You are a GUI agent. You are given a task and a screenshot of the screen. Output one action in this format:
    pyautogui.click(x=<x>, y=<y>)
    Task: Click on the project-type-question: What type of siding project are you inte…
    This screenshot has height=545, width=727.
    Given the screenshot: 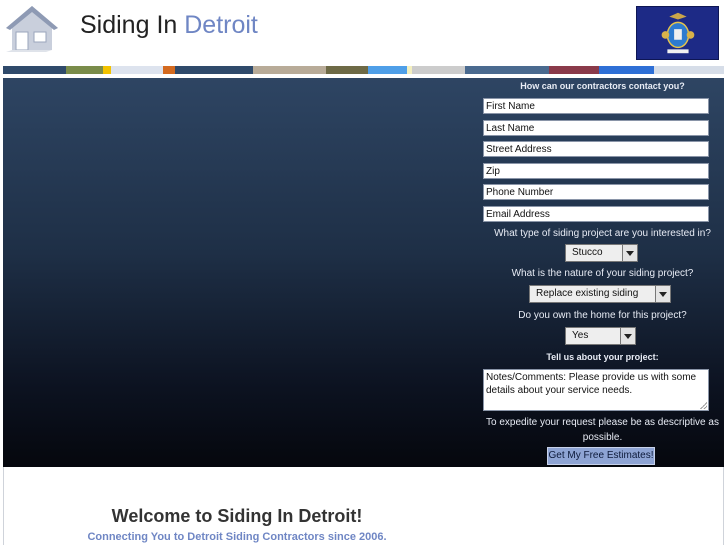 What is the action you would take?
    pyautogui.click(x=602, y=233)
    